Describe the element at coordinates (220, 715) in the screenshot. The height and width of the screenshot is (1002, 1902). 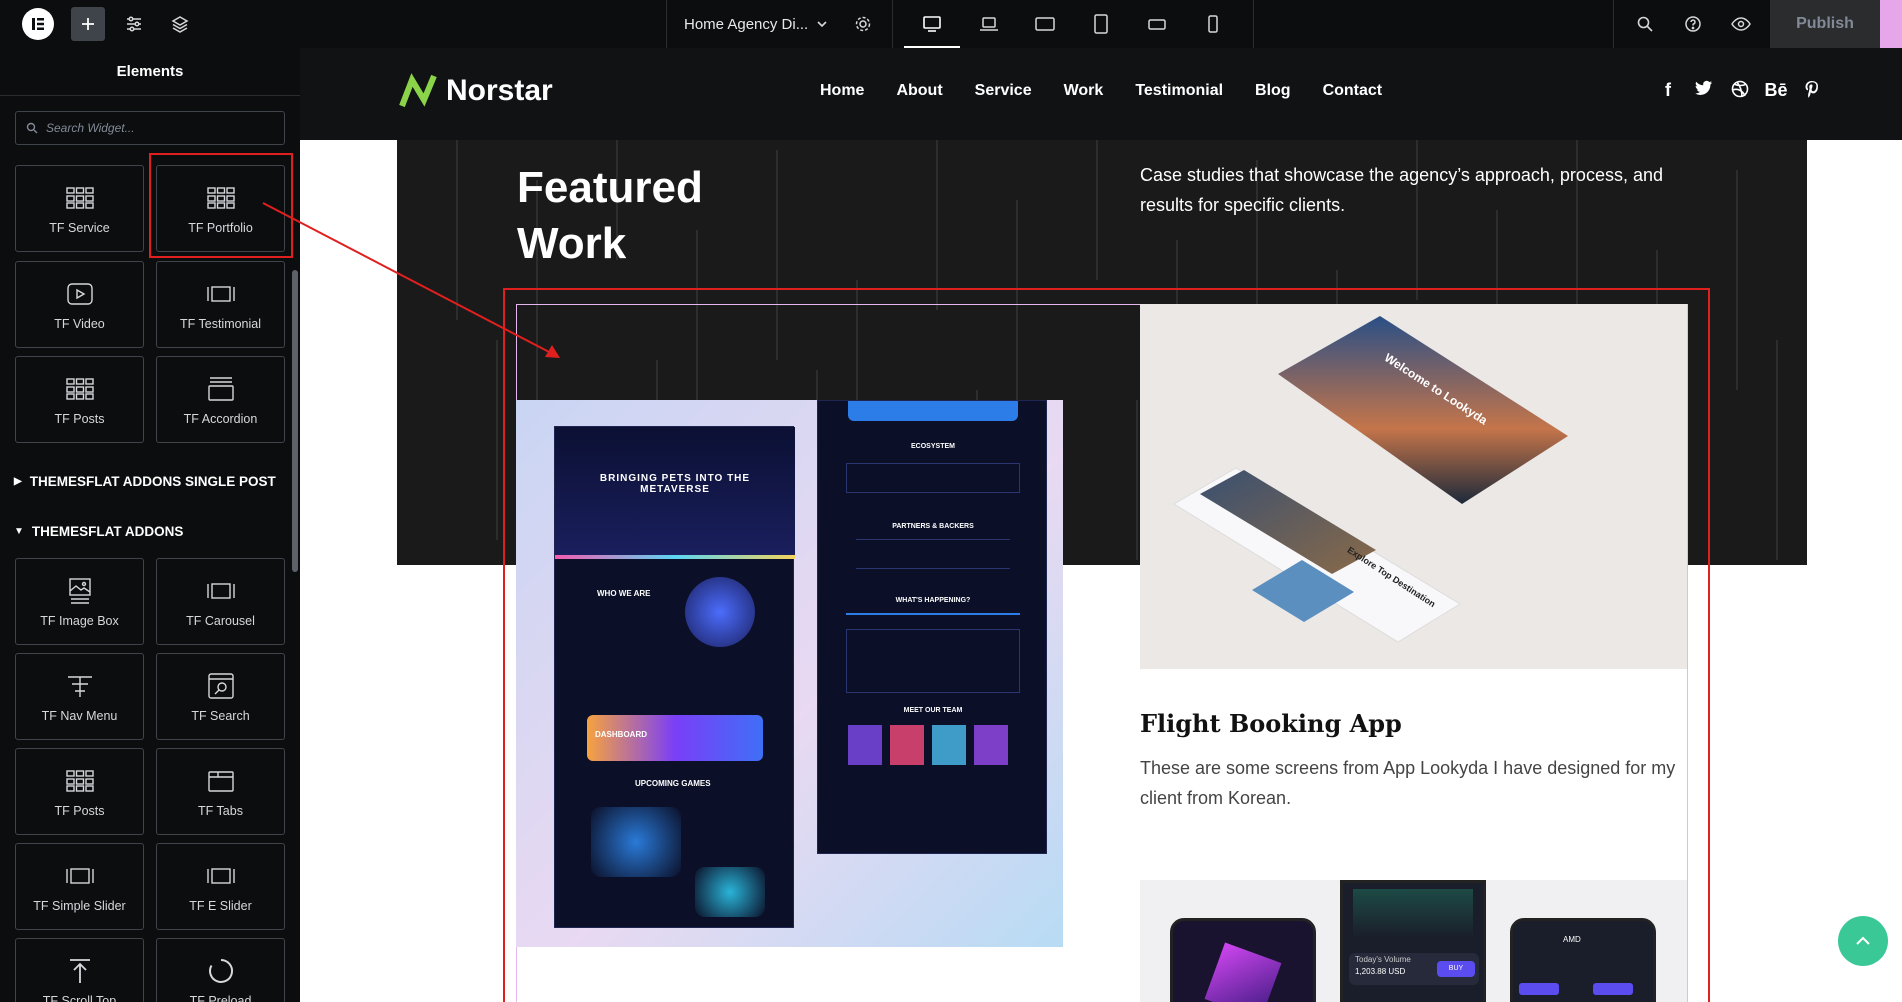
I see `widget-label: TF Search` at that location.